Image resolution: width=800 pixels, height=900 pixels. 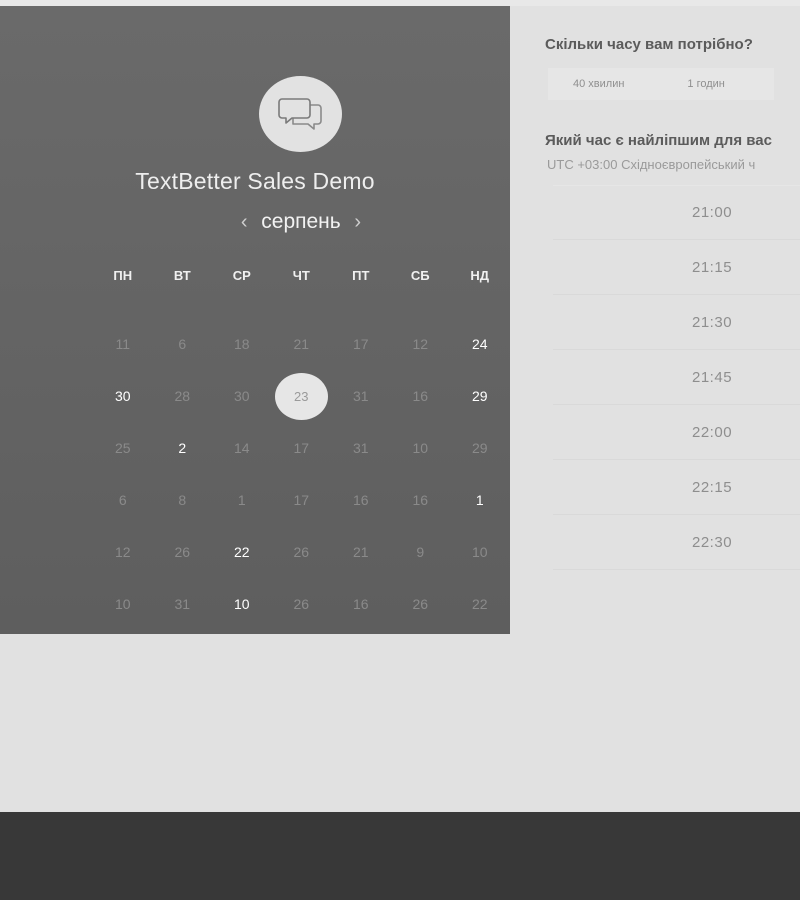 I want to click on weekday-label: ПТ, so click(x=361, y=275).